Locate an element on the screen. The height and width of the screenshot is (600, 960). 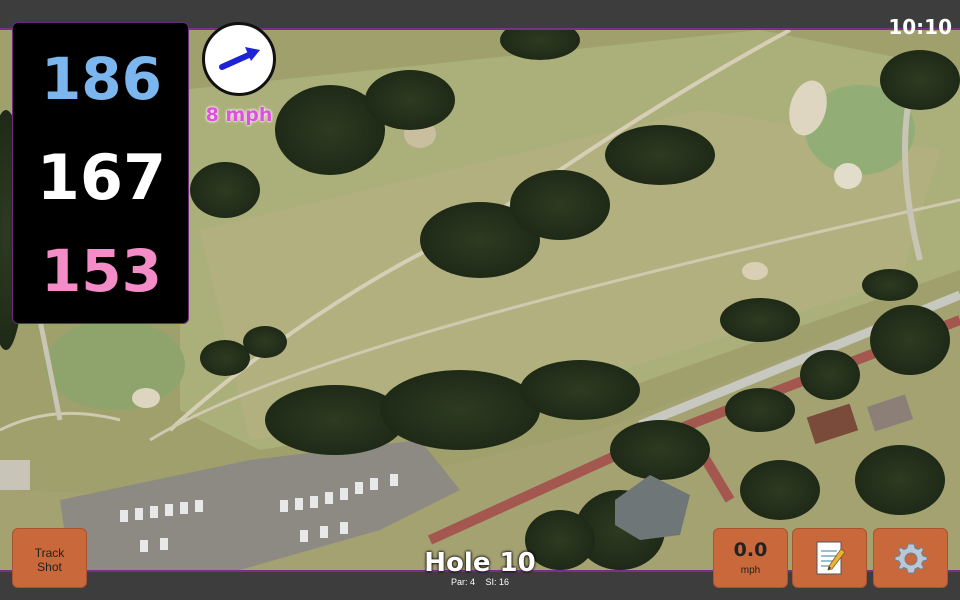
wind-direction-arrow-icon is located at coordinates (239, 58).